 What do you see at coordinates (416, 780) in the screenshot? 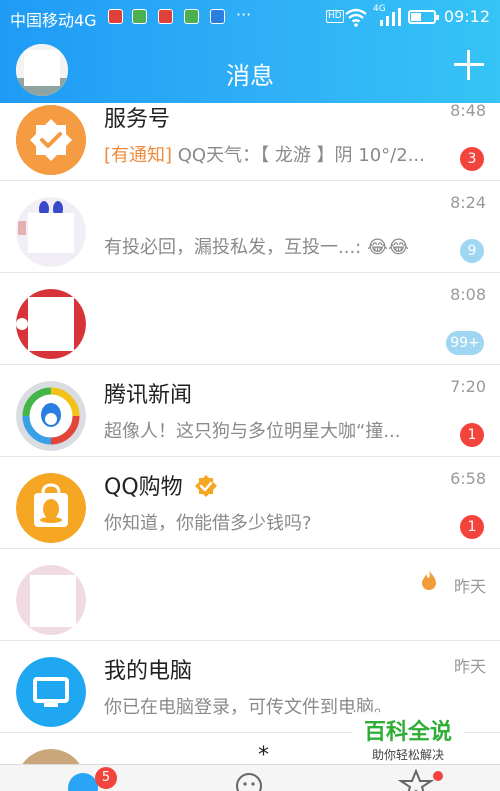
I see `star-tab-icon` at bounding box center [416, 780].